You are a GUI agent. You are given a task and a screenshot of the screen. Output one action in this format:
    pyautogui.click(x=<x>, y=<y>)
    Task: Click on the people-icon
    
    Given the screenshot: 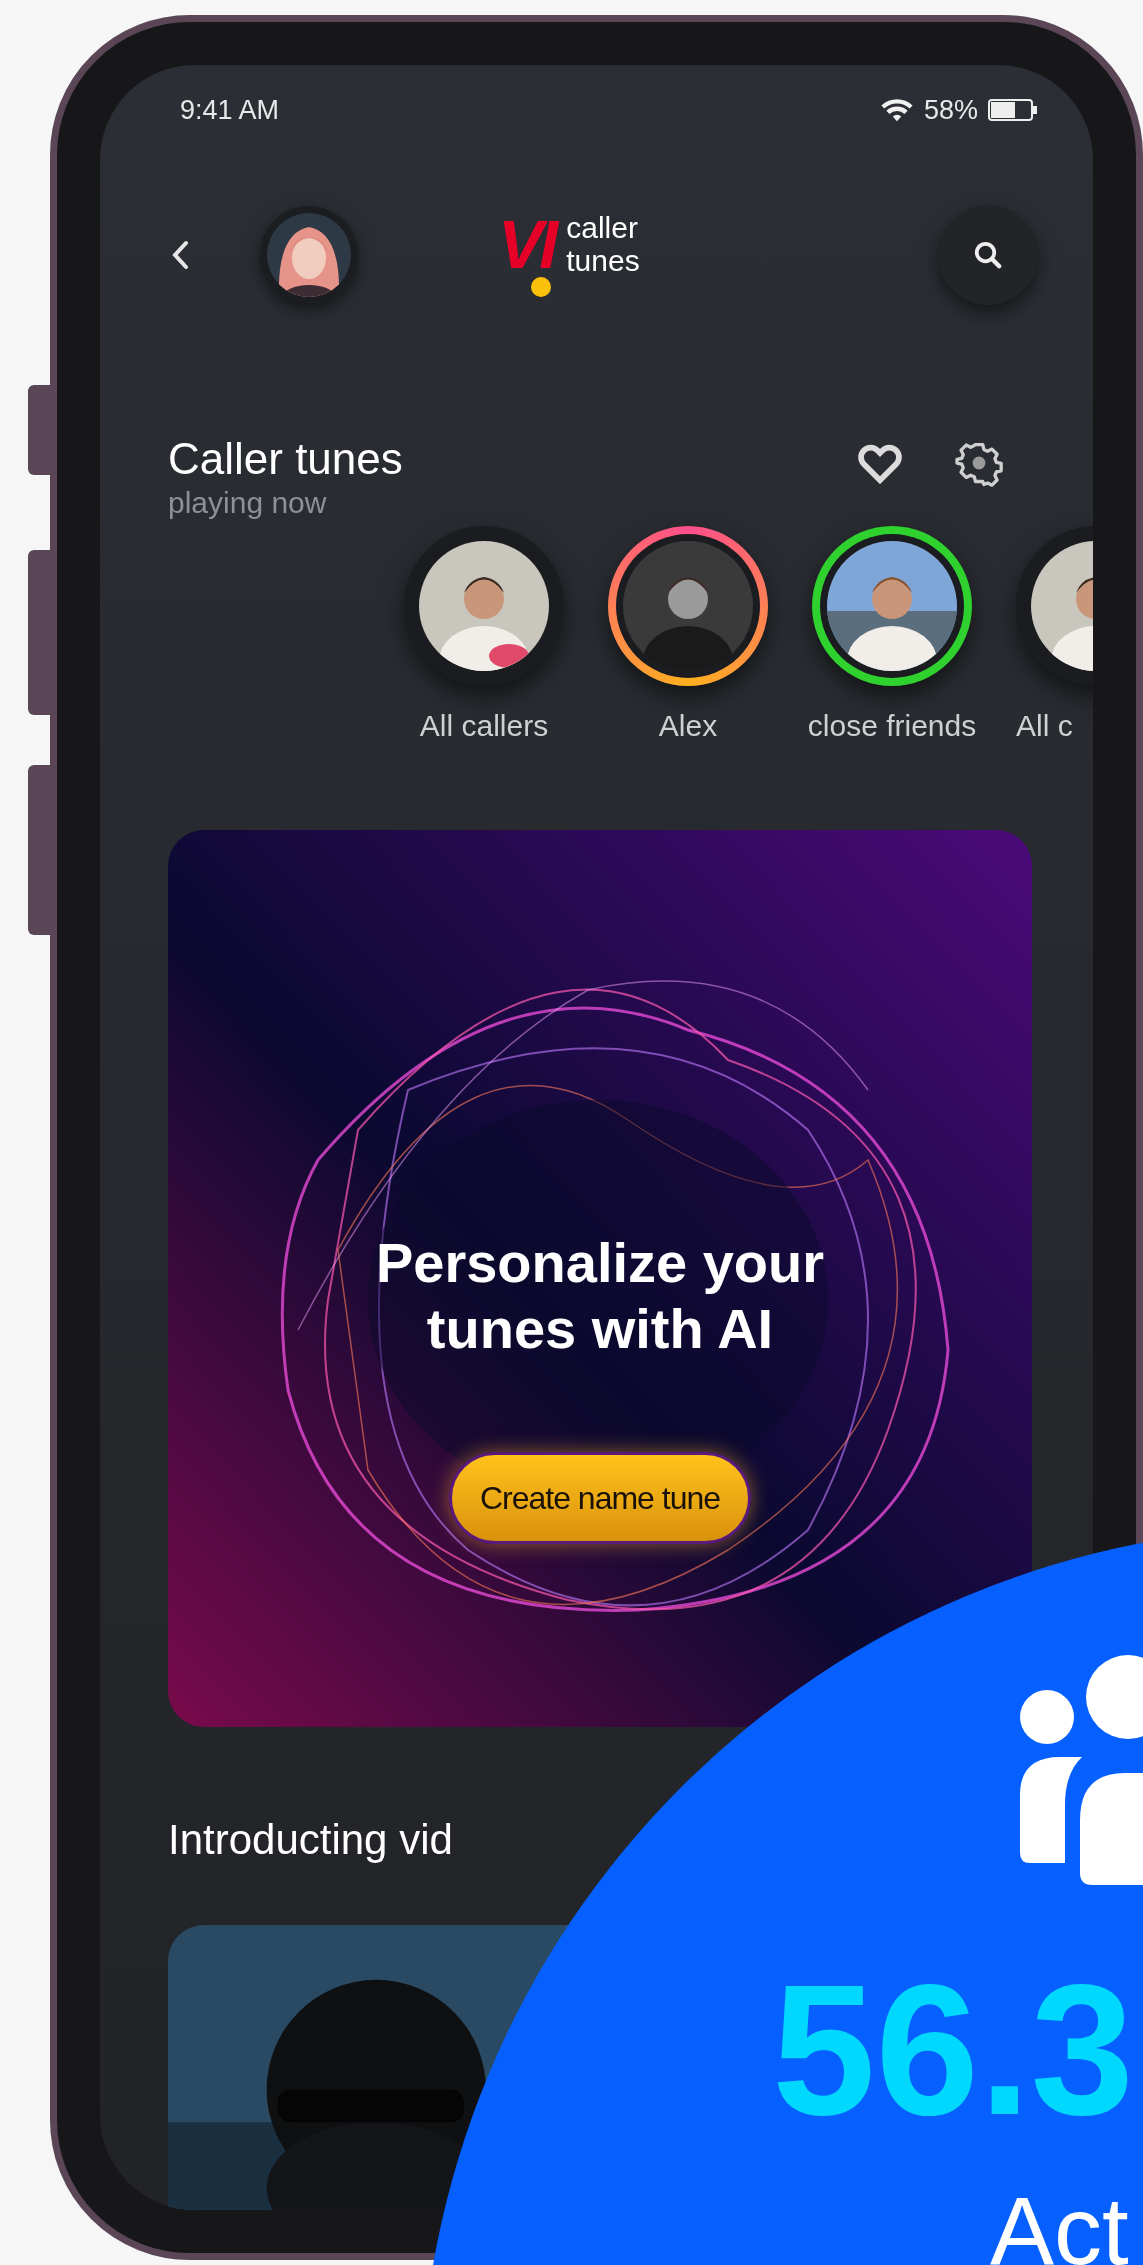 What is the action you would take?
    pyautogui.click(x=1081, y=1770)
    